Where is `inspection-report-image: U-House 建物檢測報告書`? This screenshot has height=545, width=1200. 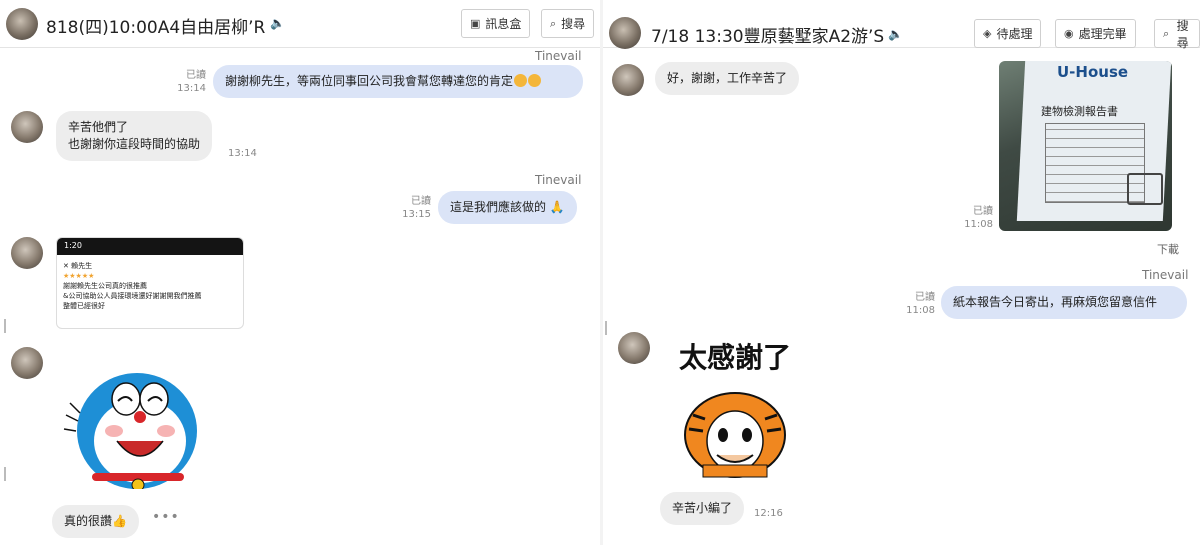
inspection-report-image: U-House 建物檢測報告書 is located at coordinates (1085, 146).